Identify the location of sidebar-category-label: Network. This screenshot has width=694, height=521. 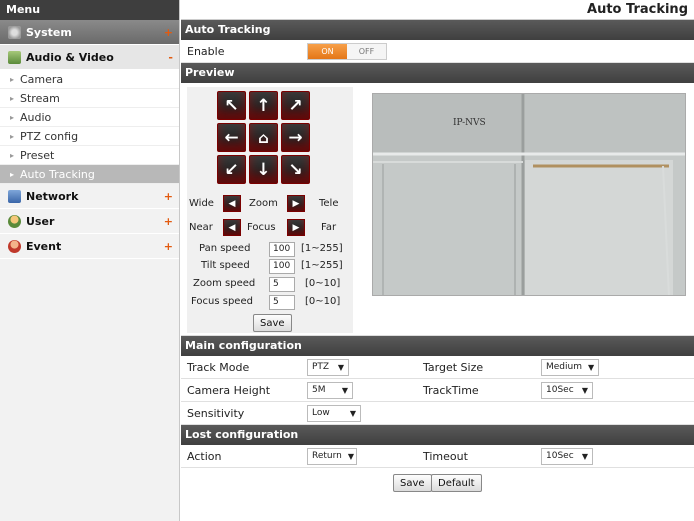
(52, 196).